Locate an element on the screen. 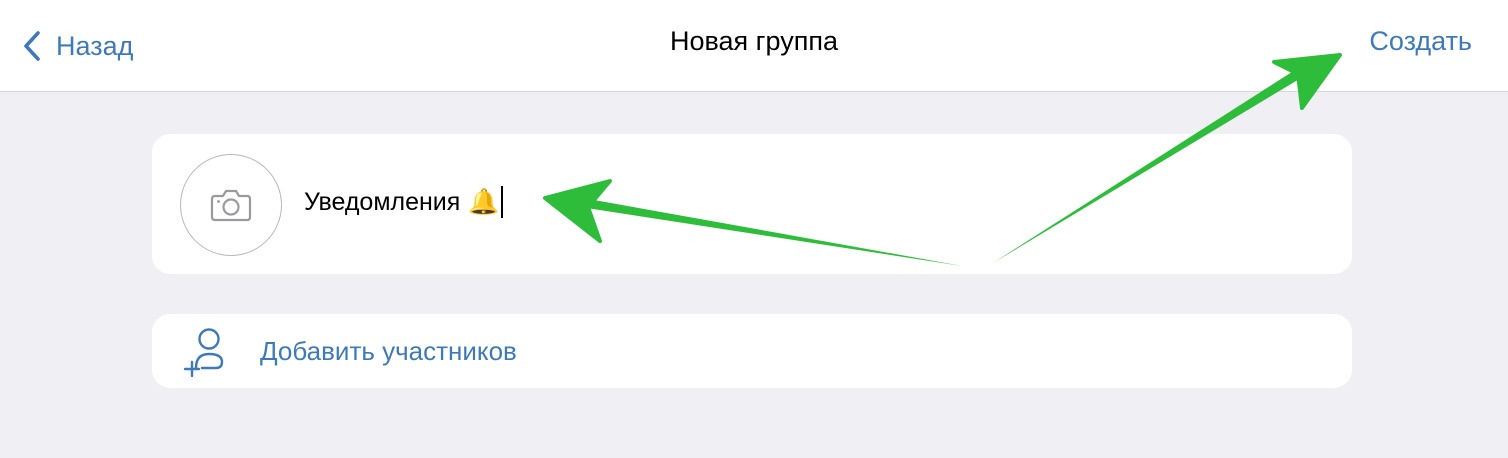  group-photo-button is located at coordinates (231, 205).